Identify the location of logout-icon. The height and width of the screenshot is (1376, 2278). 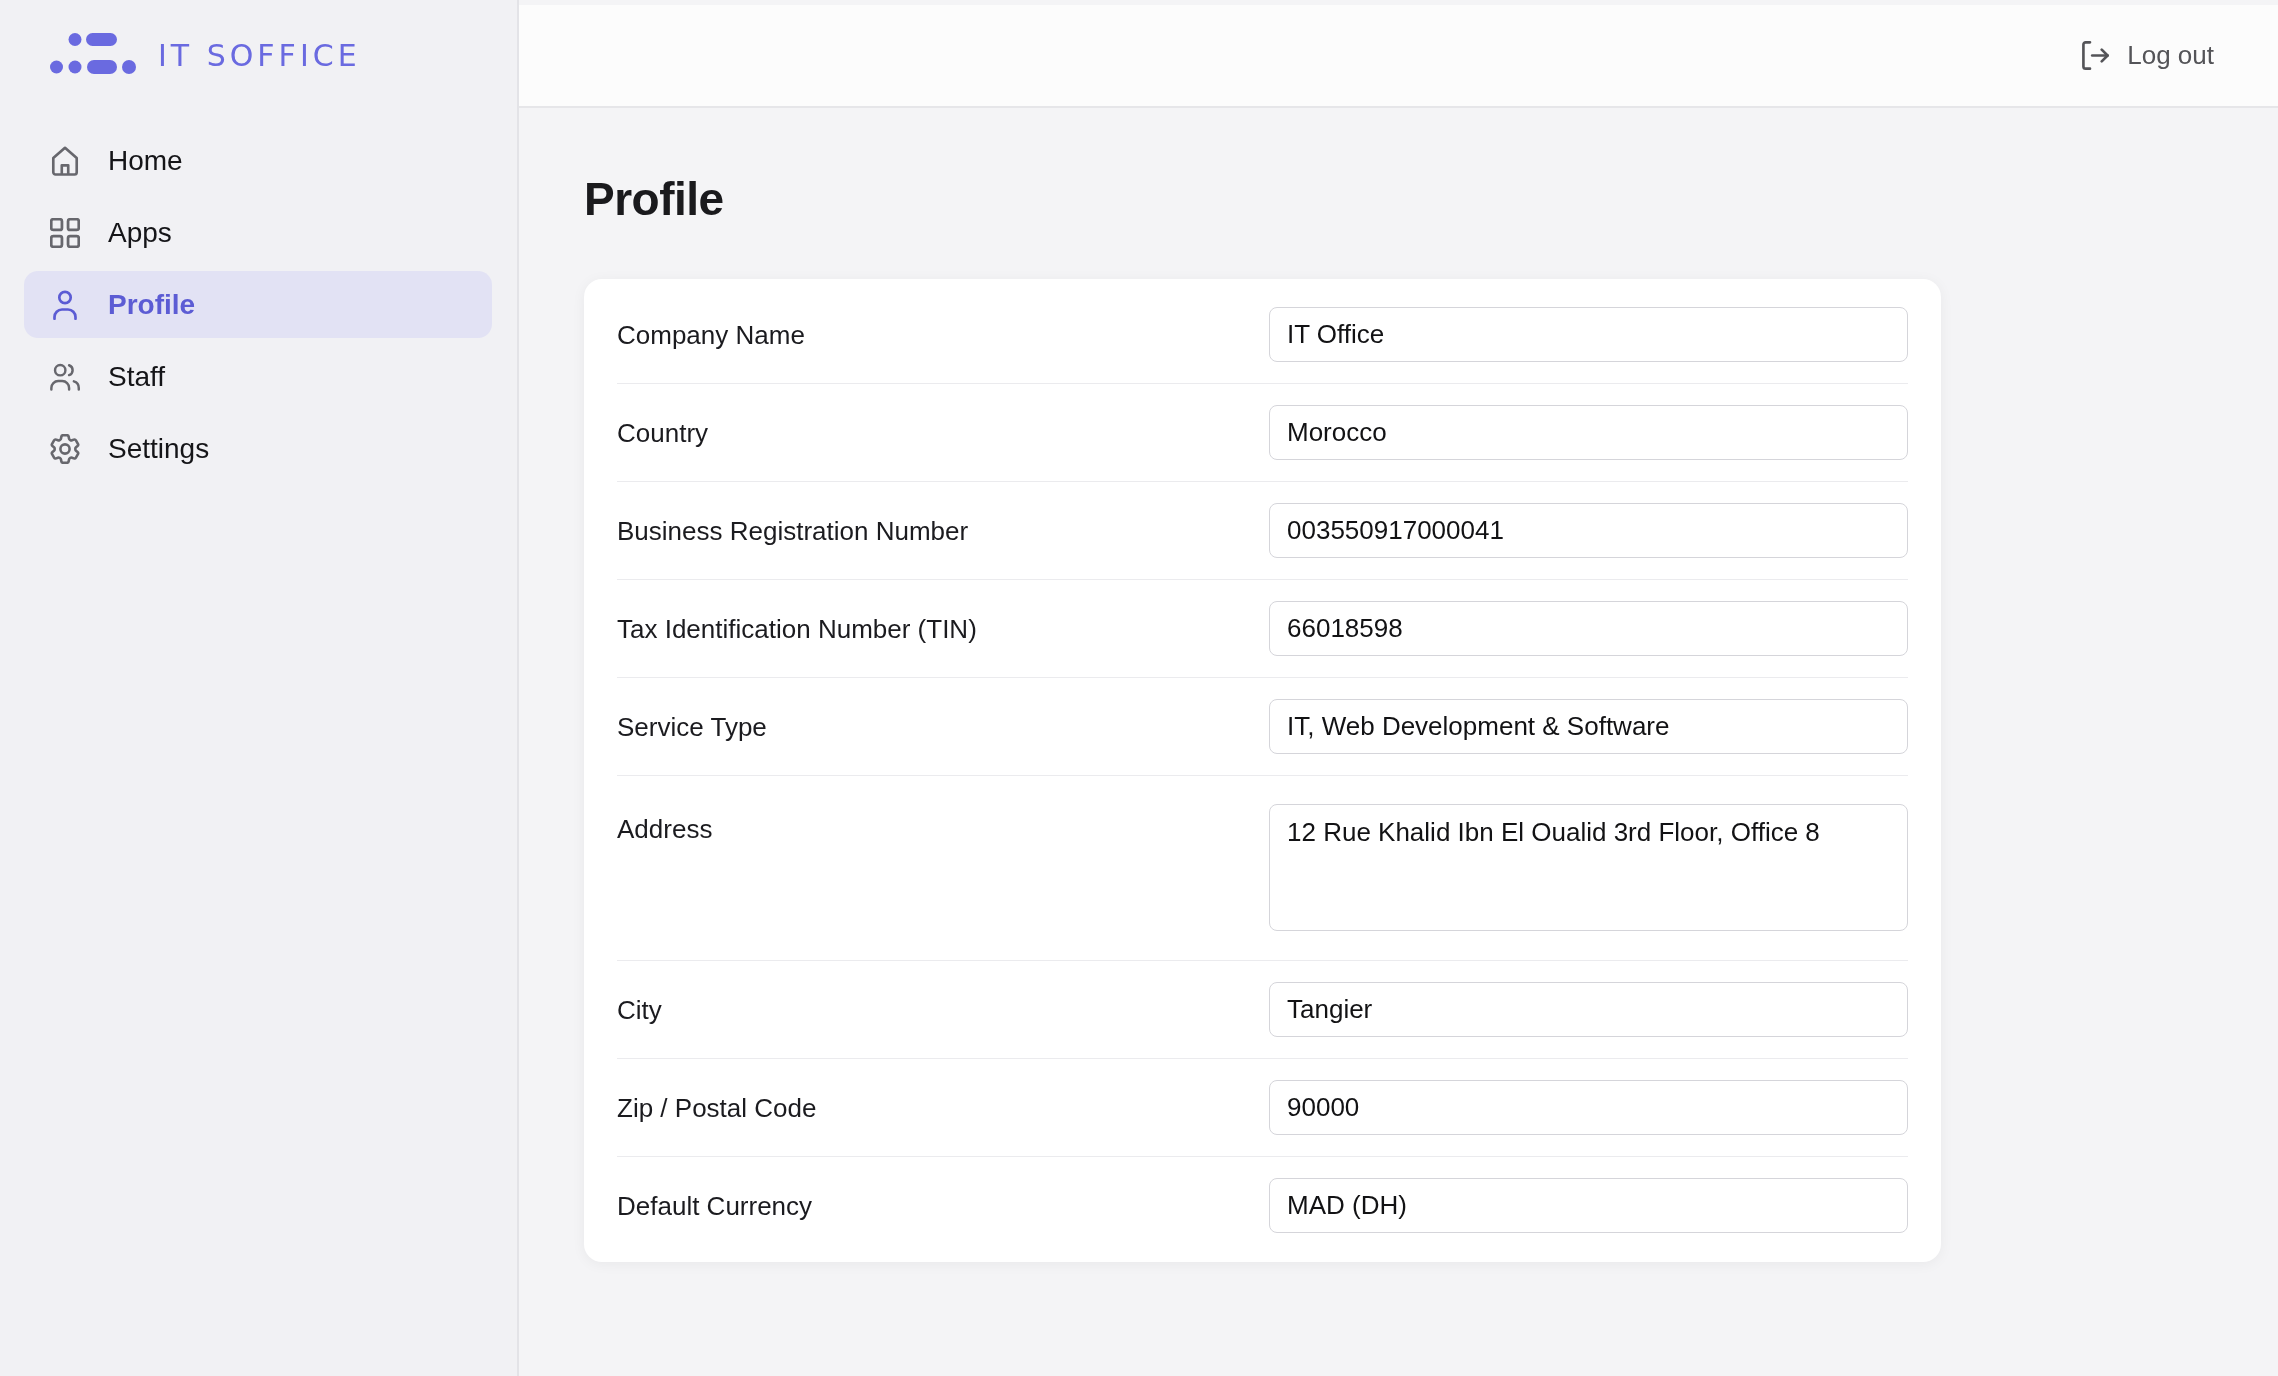
(2096, 55).